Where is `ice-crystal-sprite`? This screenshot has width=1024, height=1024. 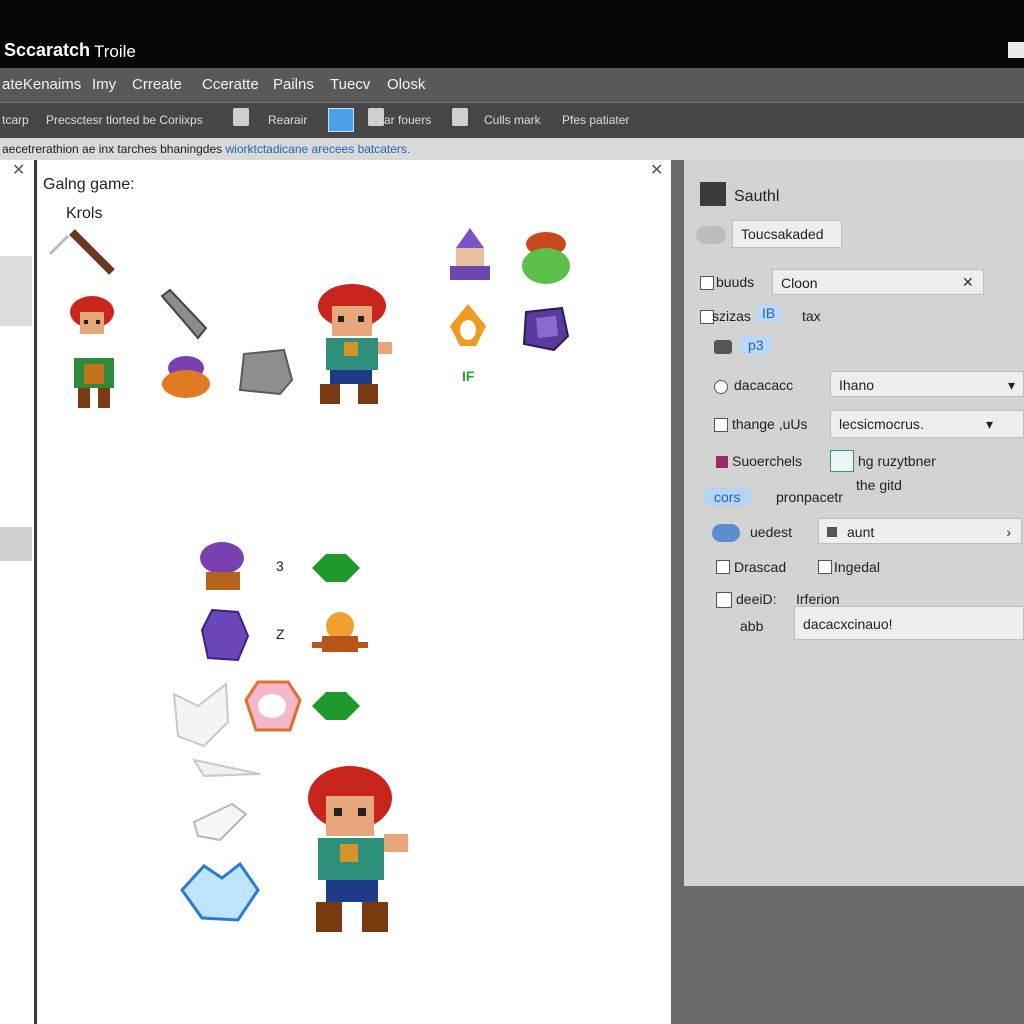 ice-crystal-sprite is located at coordinates (220, 892).